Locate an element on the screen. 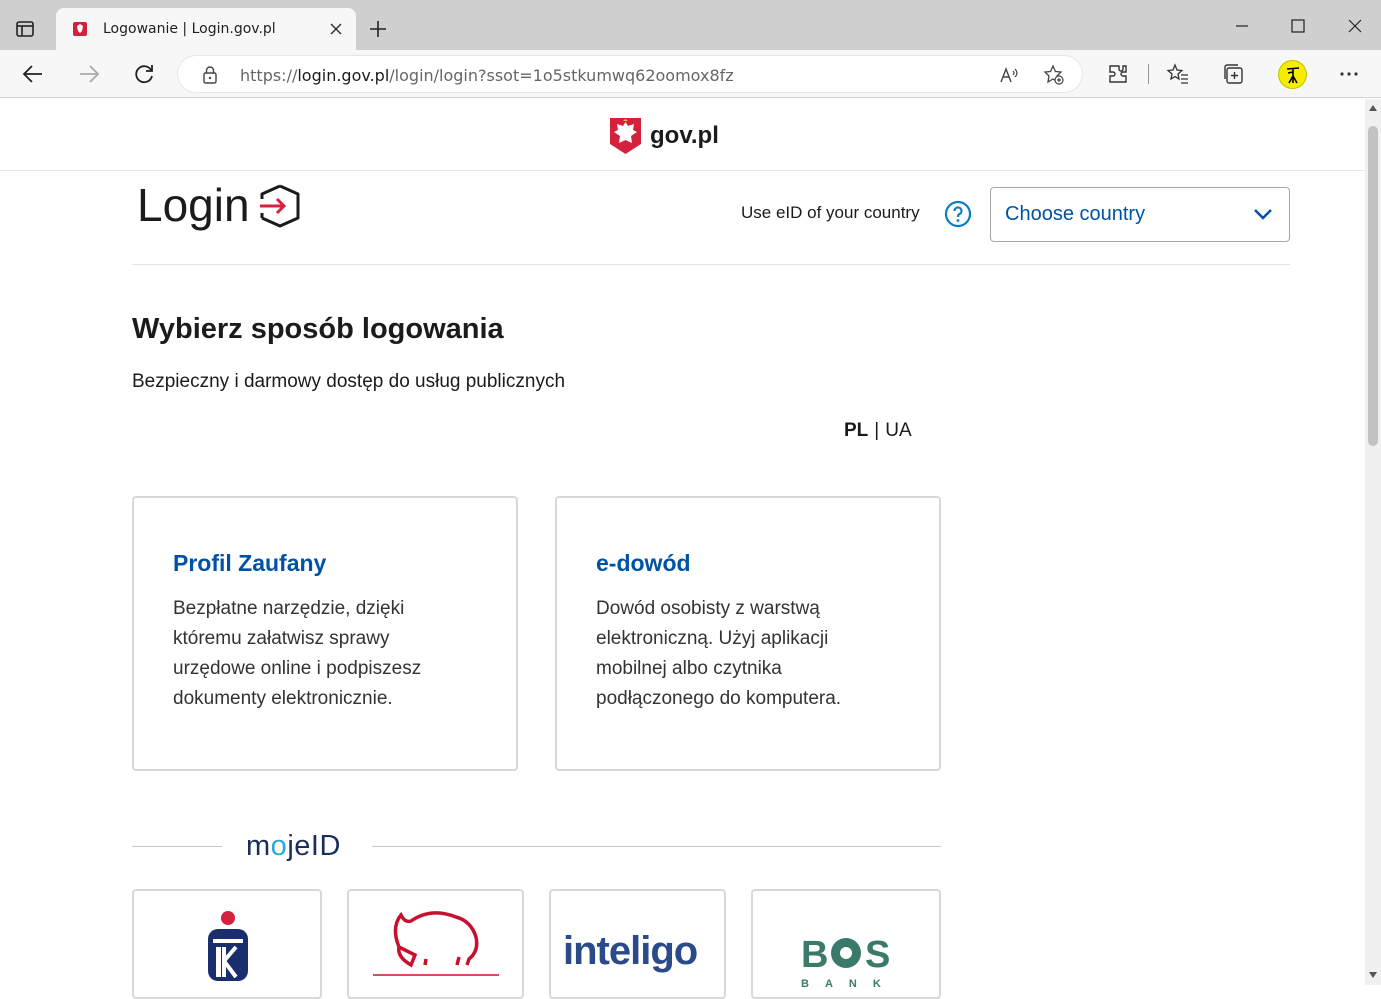 Image resolution: width=1381 pixels, height=999 pixels. pko-logo-icon is located at coordinates (228, 946).